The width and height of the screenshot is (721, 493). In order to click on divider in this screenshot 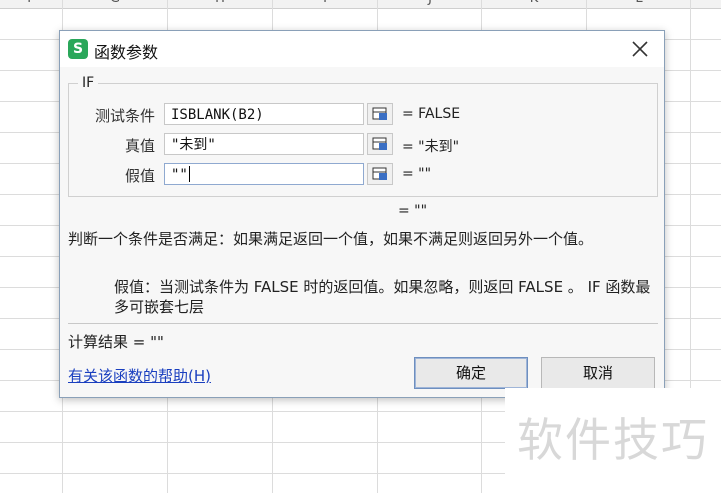, I will do `click(363, 323)`.